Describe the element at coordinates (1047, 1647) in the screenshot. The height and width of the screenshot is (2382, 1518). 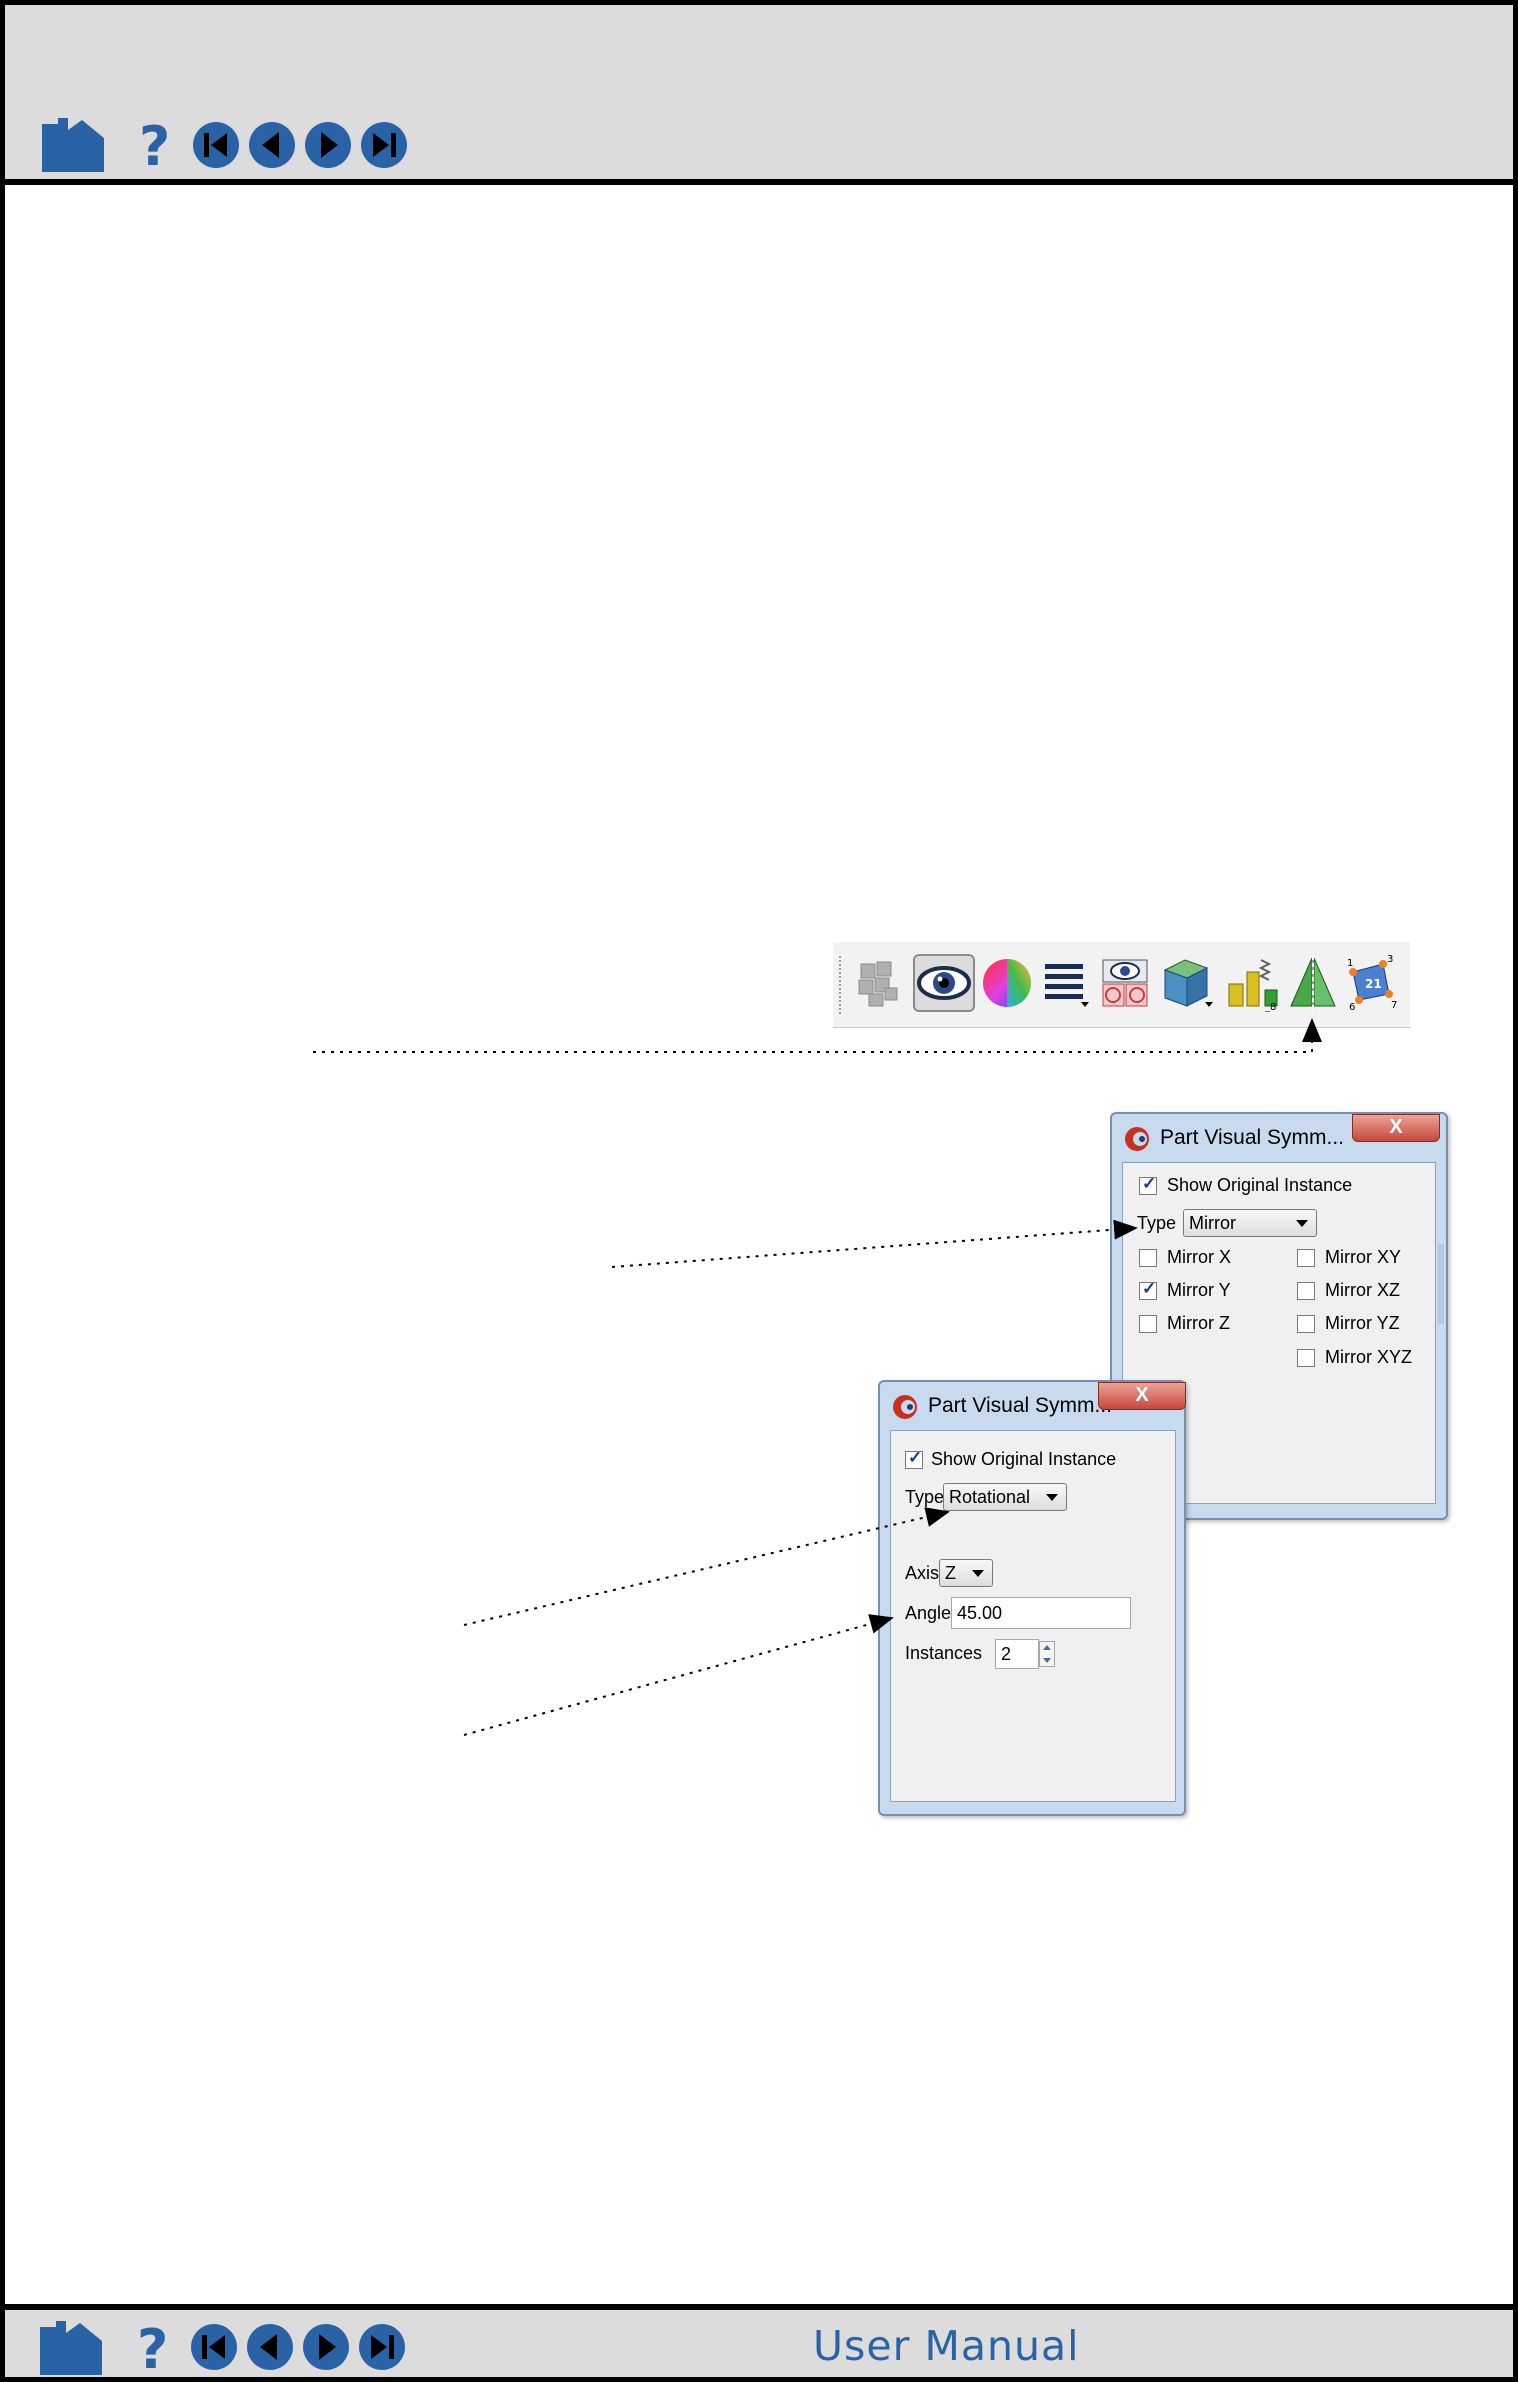
I see `stepper-up-icon` at that location.